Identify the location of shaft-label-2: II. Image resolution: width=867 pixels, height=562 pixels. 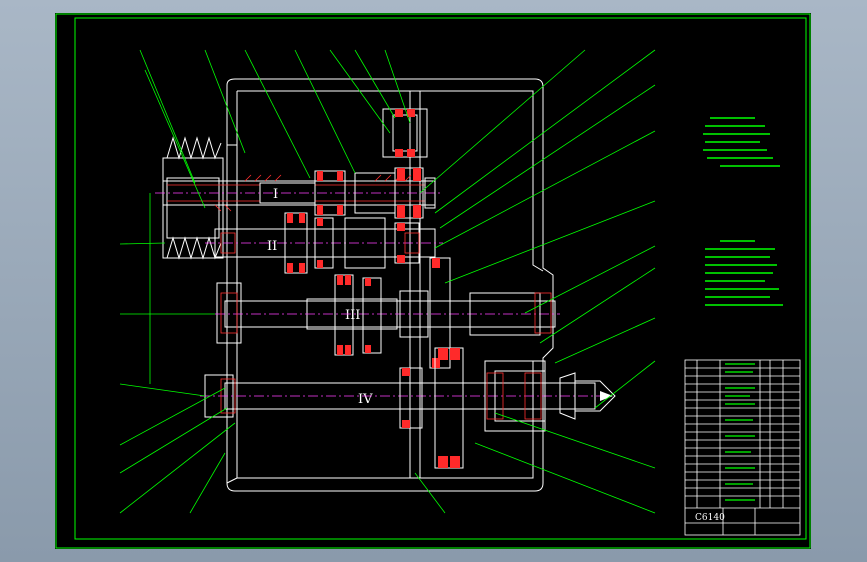
(272, 246).